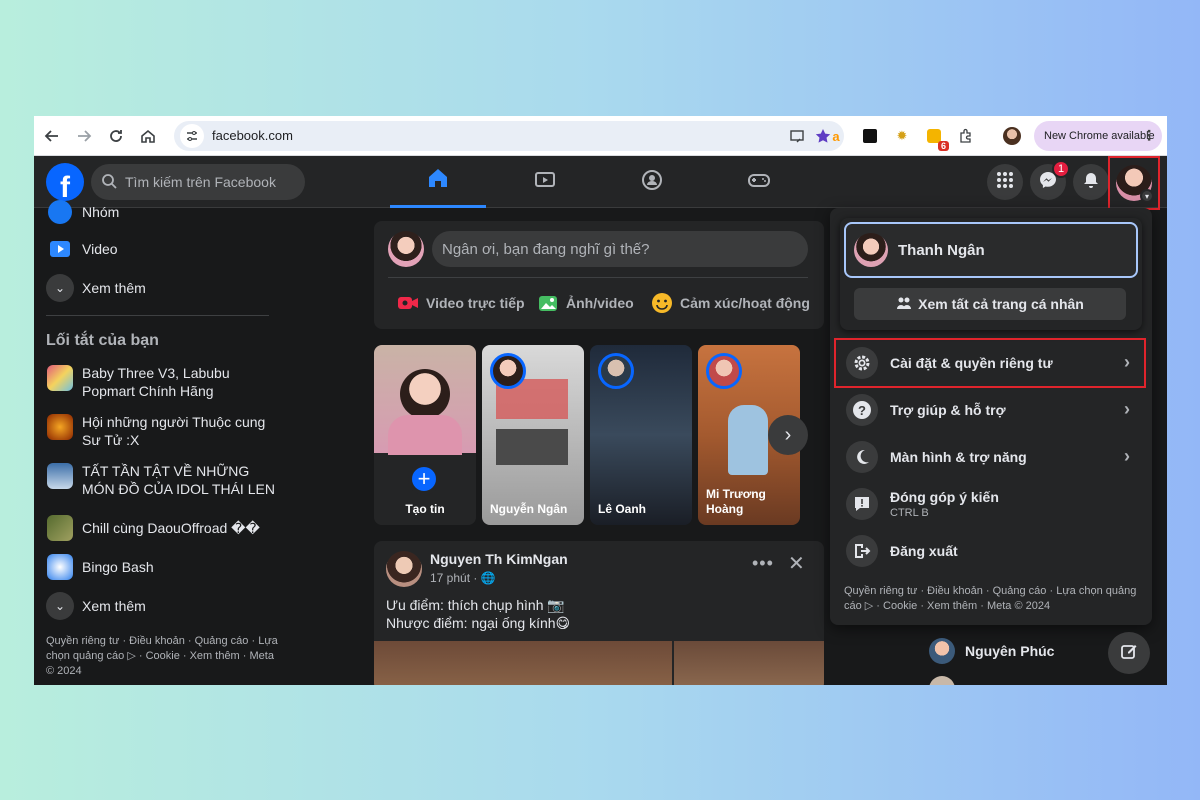 The height and width of the screenshot is (800, 1200). I want to click on photo-video-button: Ảnh/video, so click(585, 303).